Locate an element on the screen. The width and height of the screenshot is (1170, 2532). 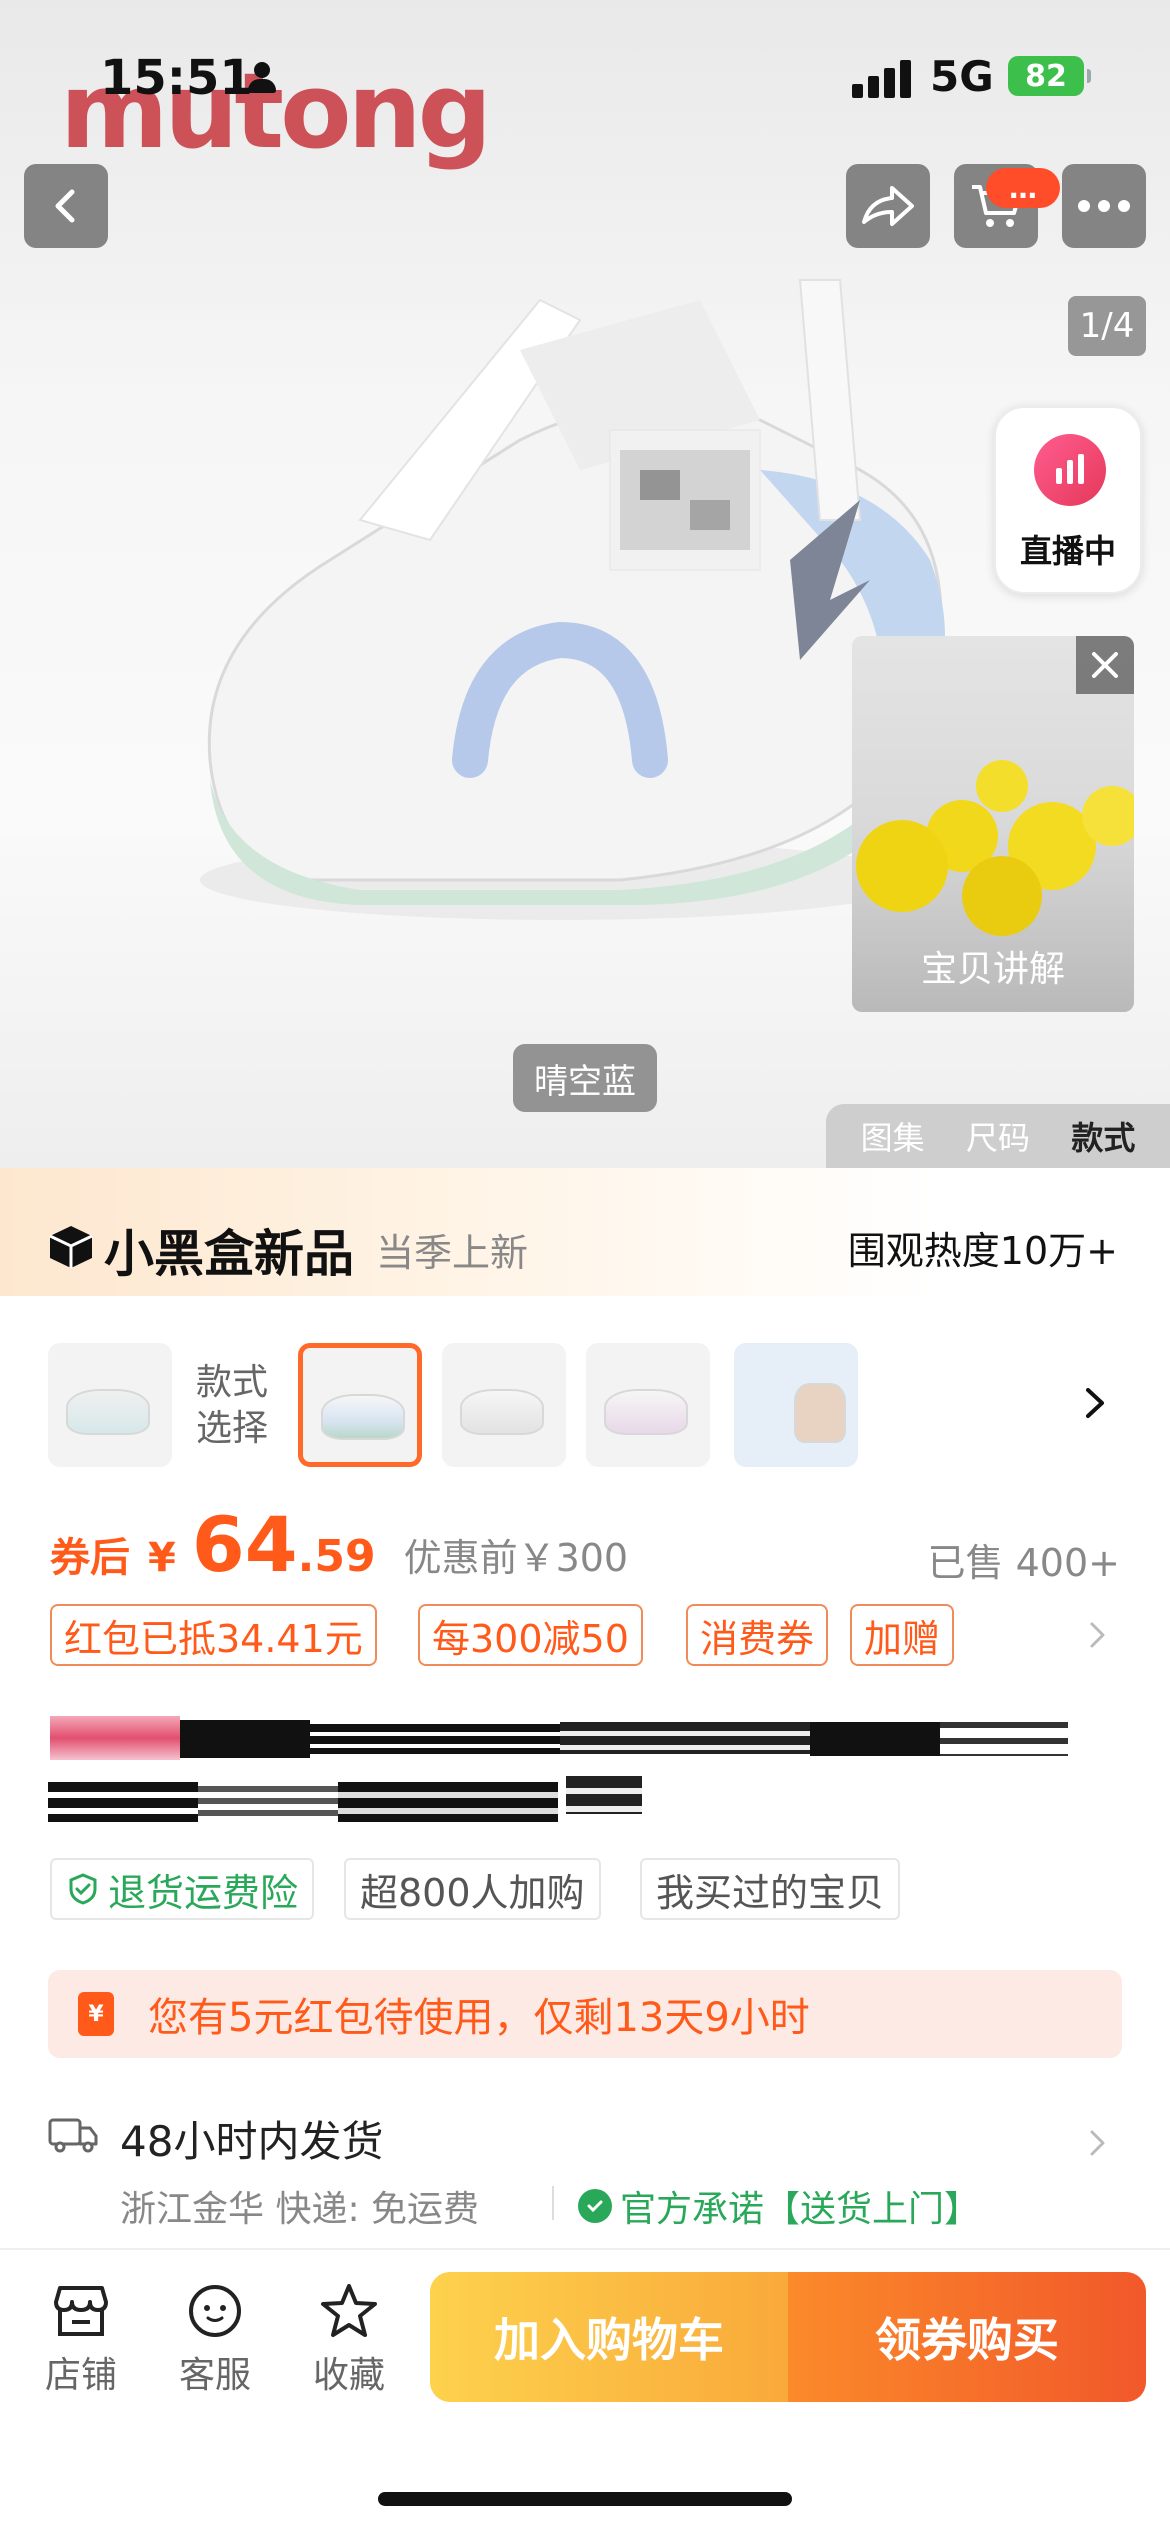
shop-button: 店铺 is located at coordinates (81, 2340).